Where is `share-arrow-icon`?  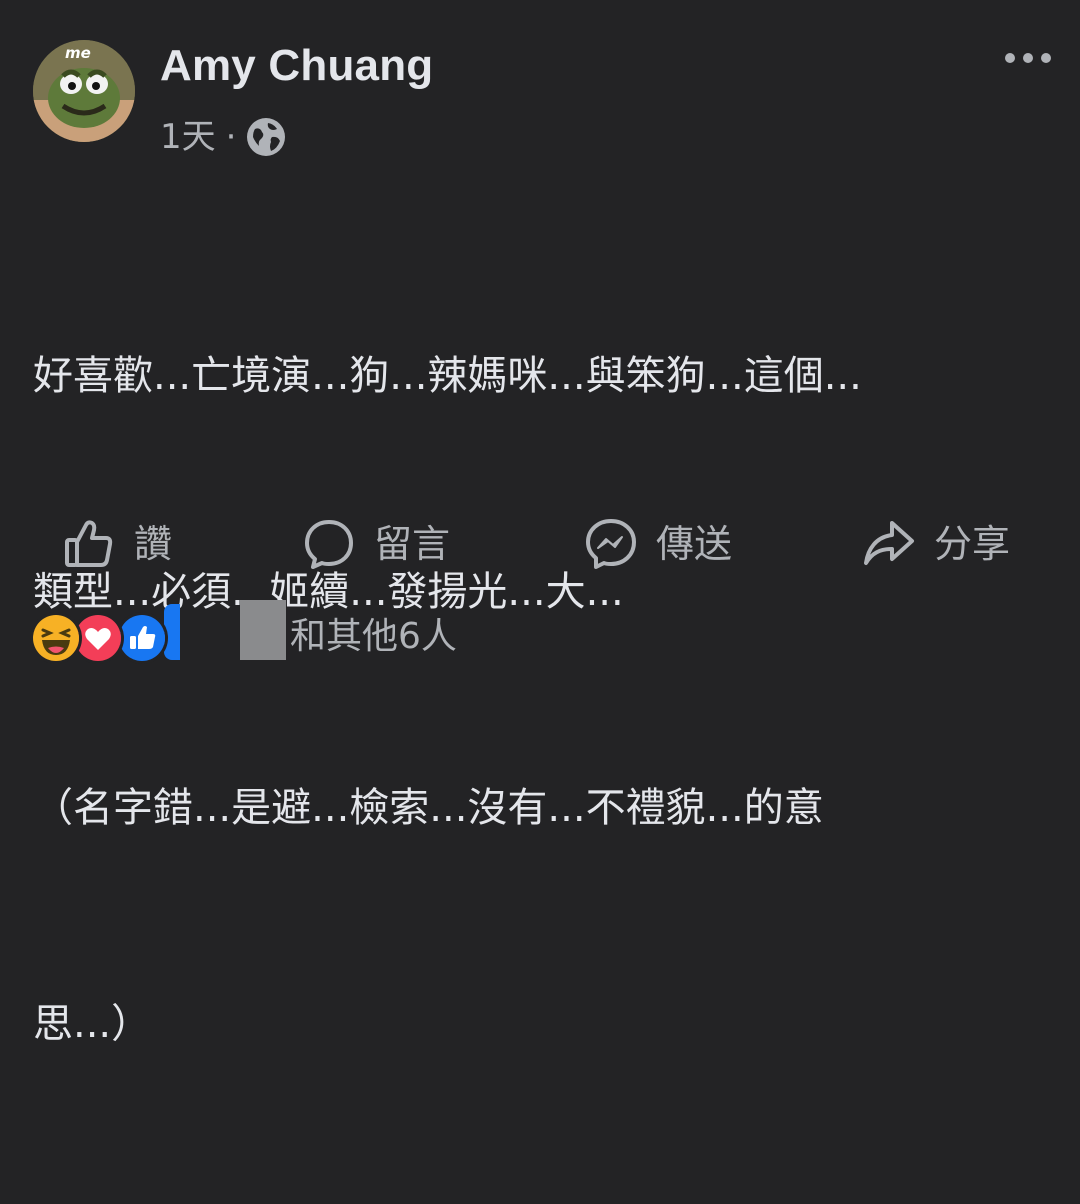
share-arrow-icon is located at coordinates (889, 544).